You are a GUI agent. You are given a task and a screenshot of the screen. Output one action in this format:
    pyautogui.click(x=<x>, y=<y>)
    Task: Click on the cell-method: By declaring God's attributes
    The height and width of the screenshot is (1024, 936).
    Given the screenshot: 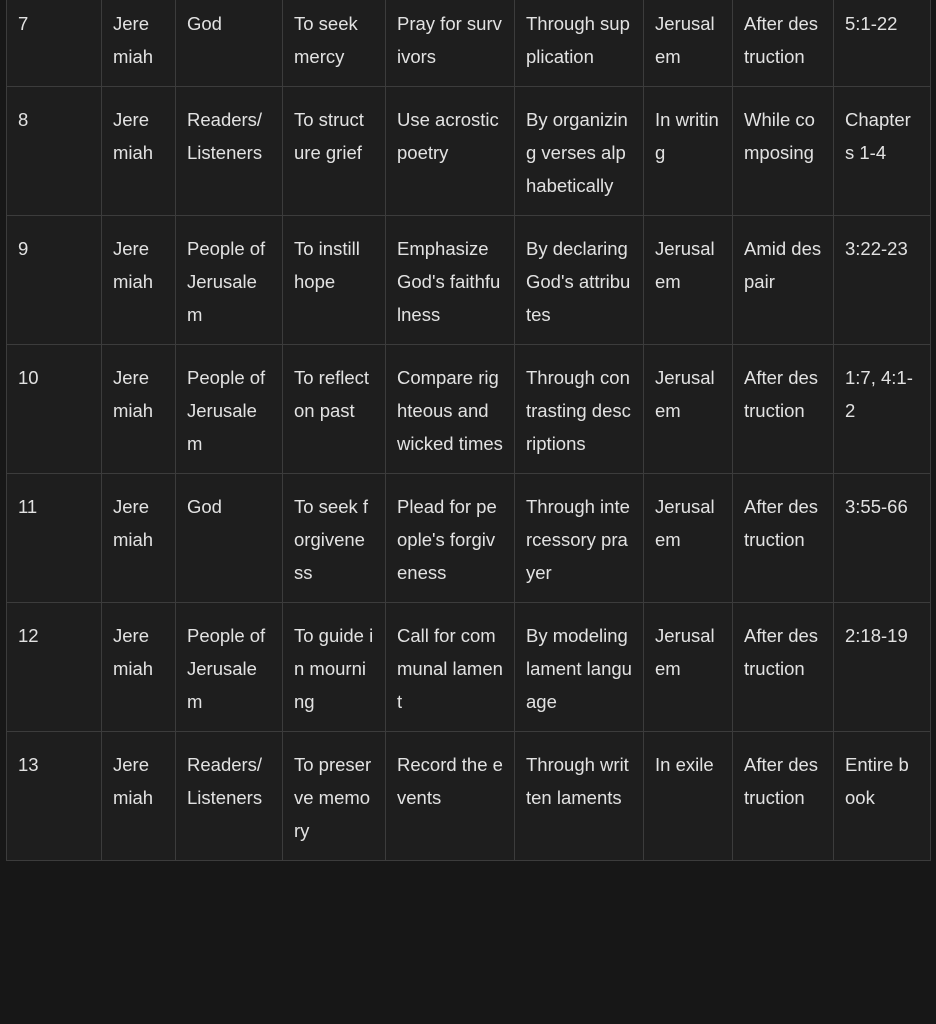 What is the action you would take?
    pyautogui.click(x=579, y=280)
    